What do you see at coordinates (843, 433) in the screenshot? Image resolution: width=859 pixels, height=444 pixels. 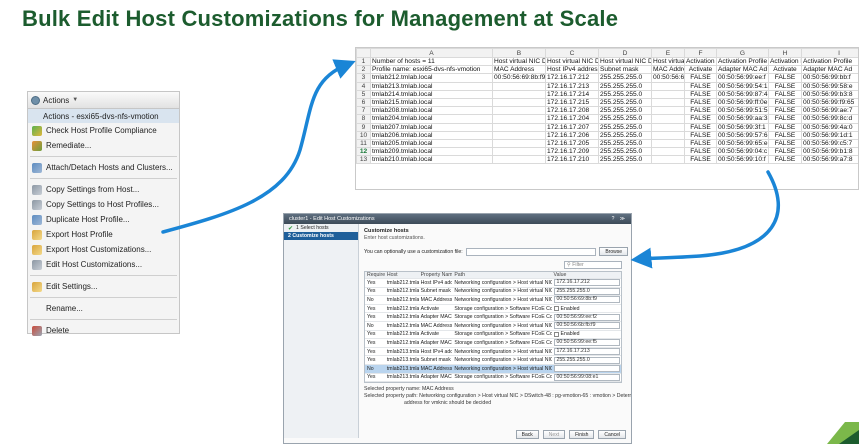 I see `corner-decoration` at bounding box center [843, 433].